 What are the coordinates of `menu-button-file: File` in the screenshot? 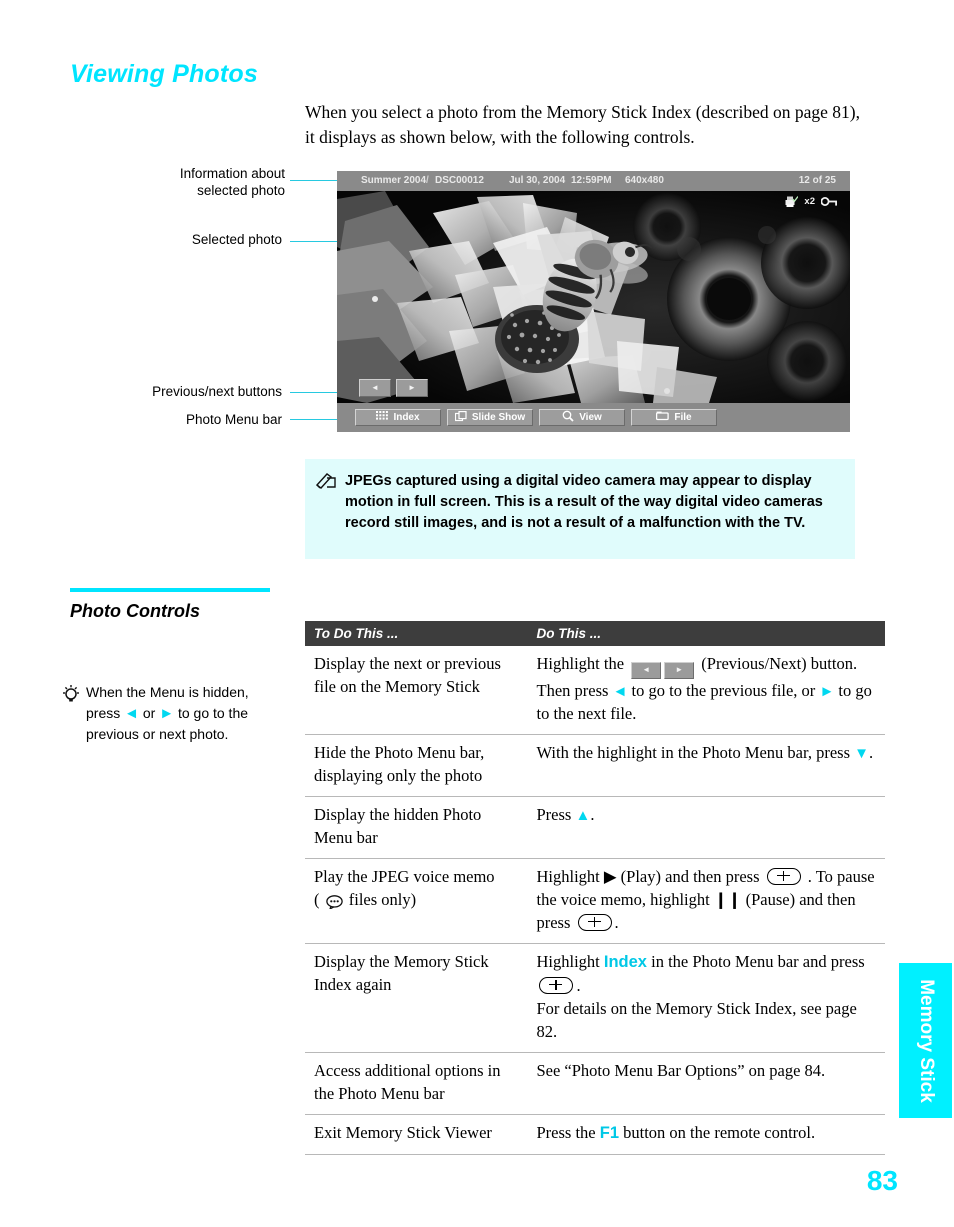 It's located at (674, 417).